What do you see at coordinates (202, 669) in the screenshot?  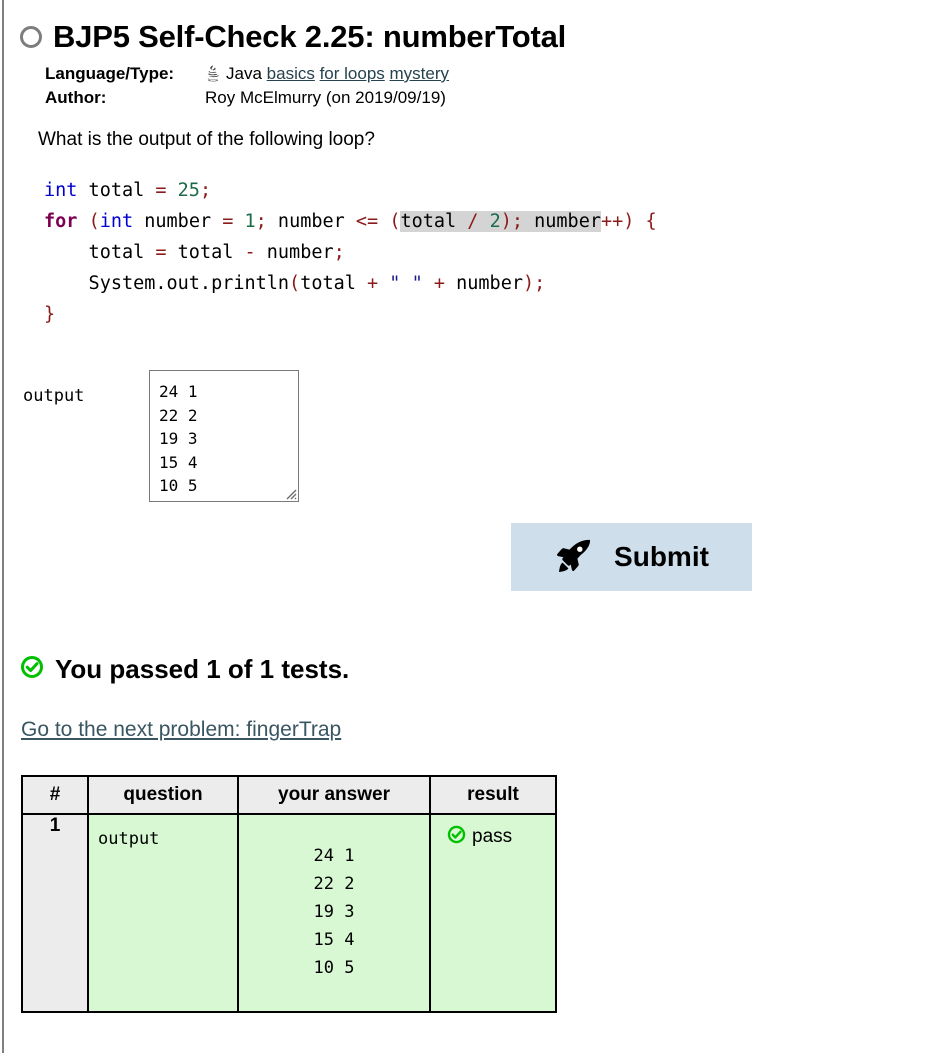 I see `result-message: You passed 1 of 1 tests.` at bounding box center [202, 669].